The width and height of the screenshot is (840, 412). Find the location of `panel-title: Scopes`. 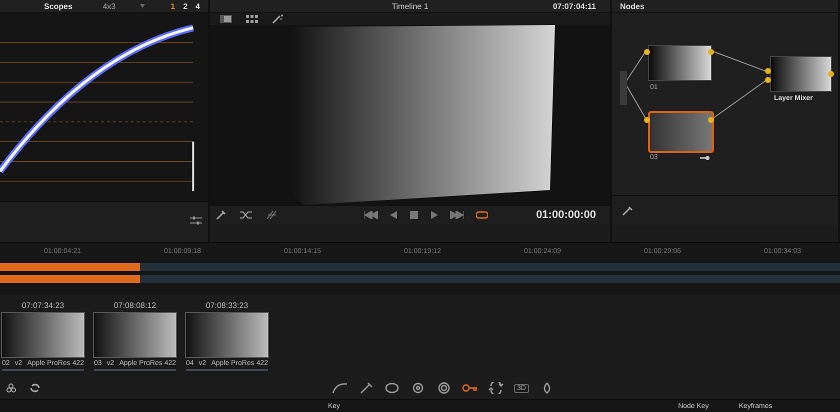

panel-title: Scopes is located at coordinates (58, 6).